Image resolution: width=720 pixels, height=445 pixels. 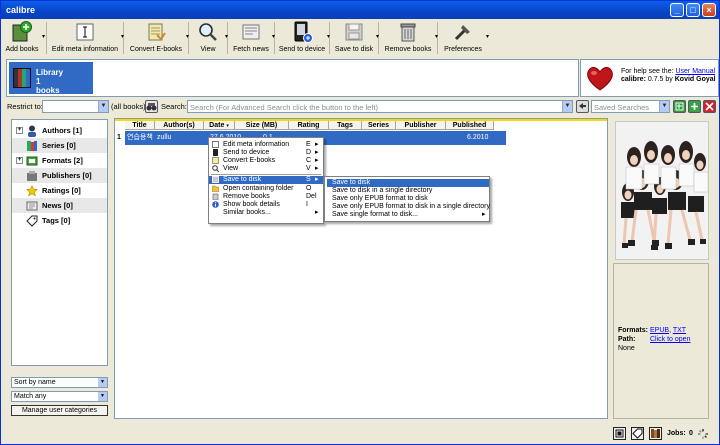 I want to click on column-header-rating: Rating, so click(x=309, y=125).